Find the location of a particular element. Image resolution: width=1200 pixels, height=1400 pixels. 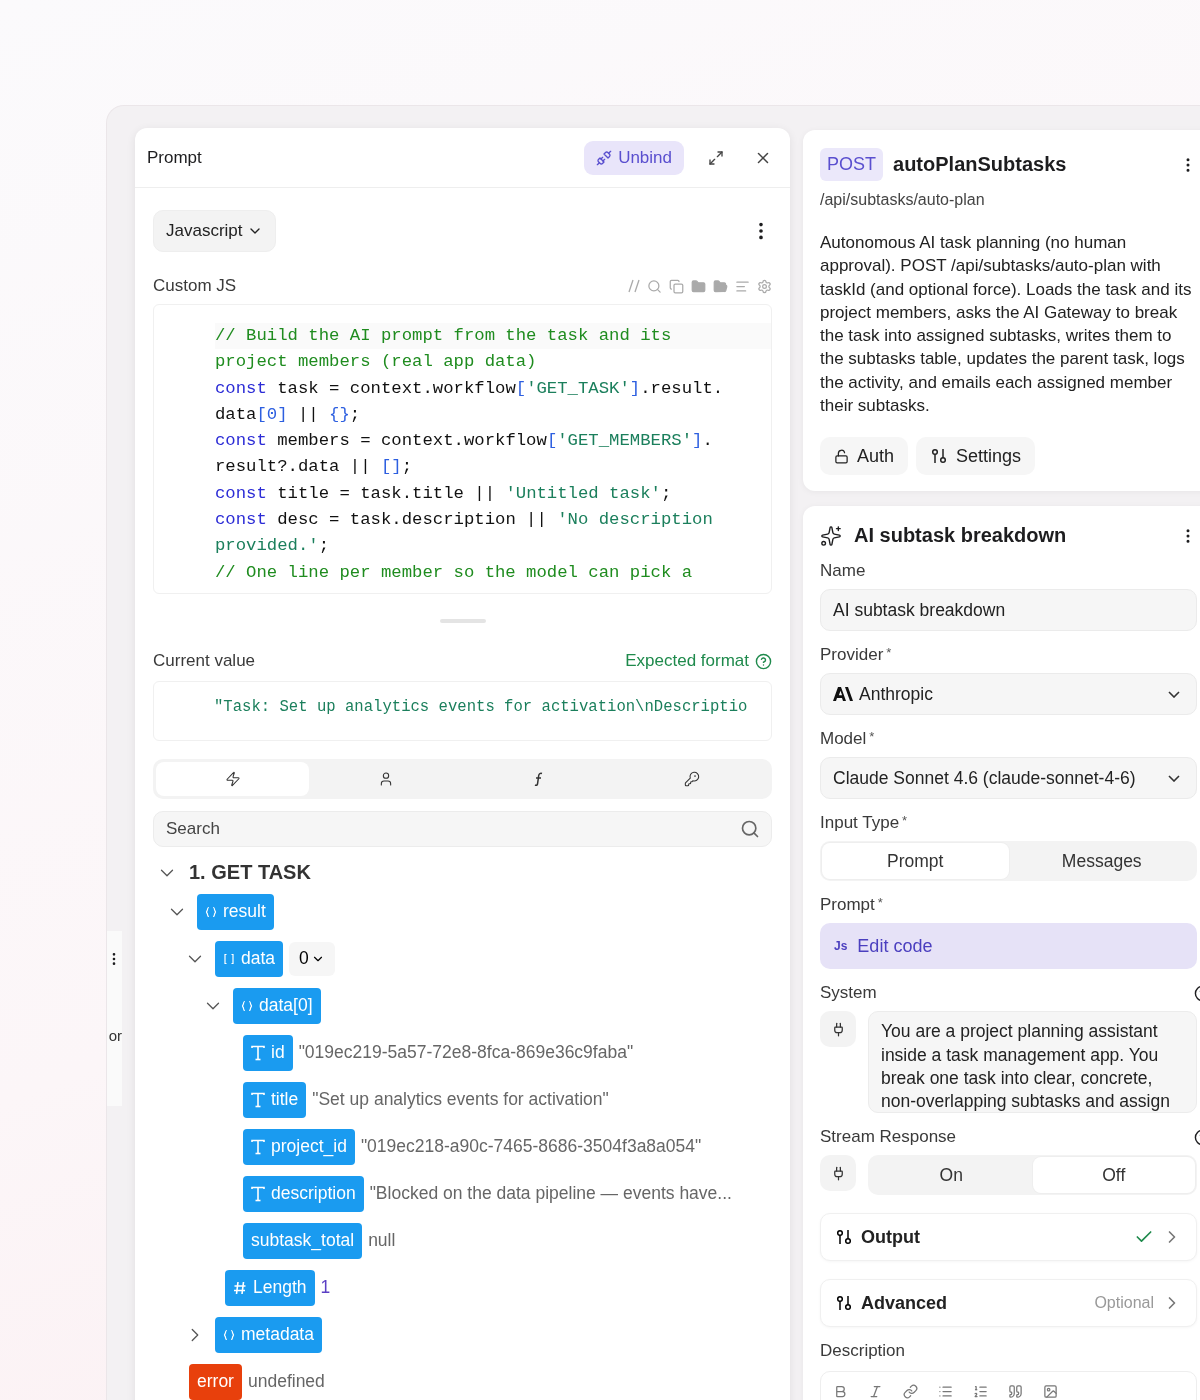

value-text: undefined is located at coordinates (286, 1381).